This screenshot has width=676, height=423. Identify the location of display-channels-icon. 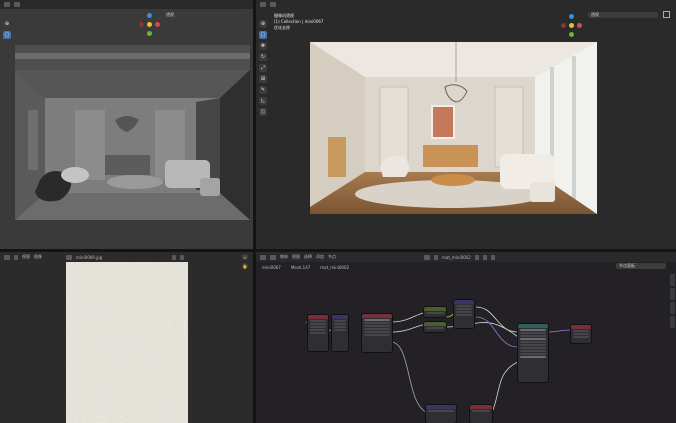
(182, 257).